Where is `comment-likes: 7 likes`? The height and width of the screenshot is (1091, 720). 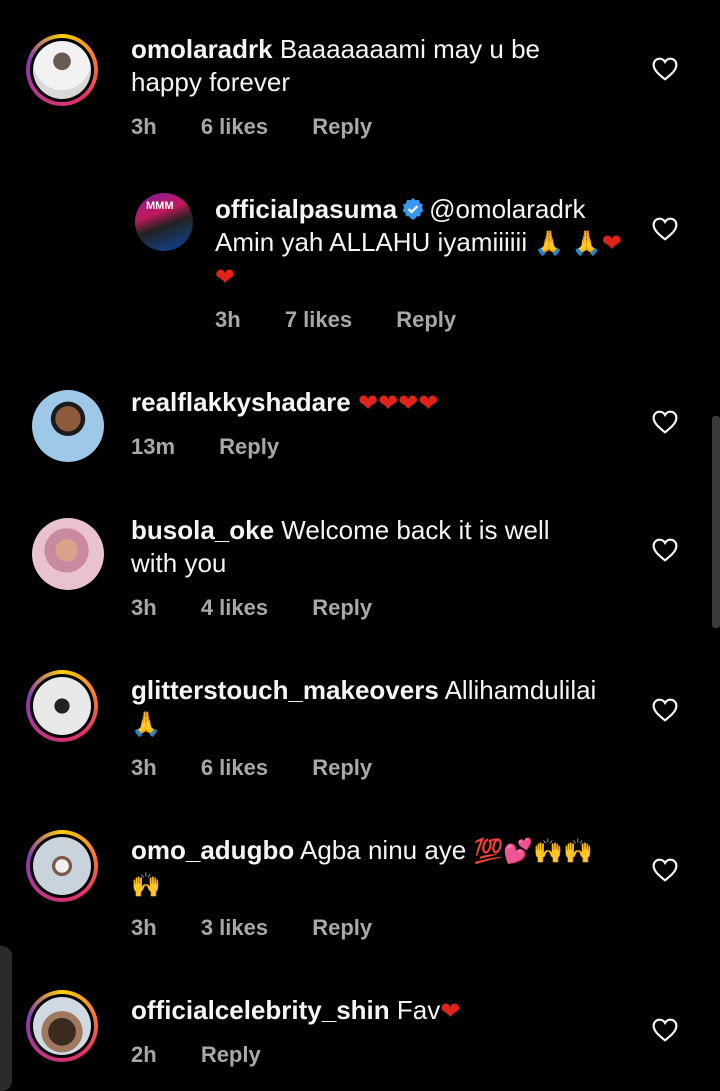
comment-likes: 7 likes is located at coordinates (318, 319).